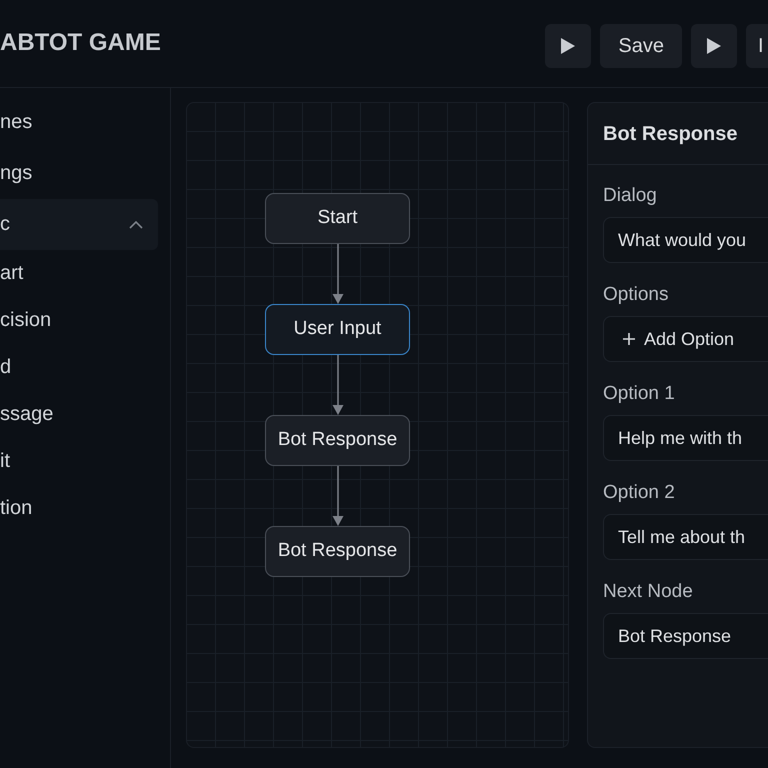  What do you see at coordinates (136, 224) in the screenshot?
I see `chevron-up-icon` at bounding box center [136, 224].